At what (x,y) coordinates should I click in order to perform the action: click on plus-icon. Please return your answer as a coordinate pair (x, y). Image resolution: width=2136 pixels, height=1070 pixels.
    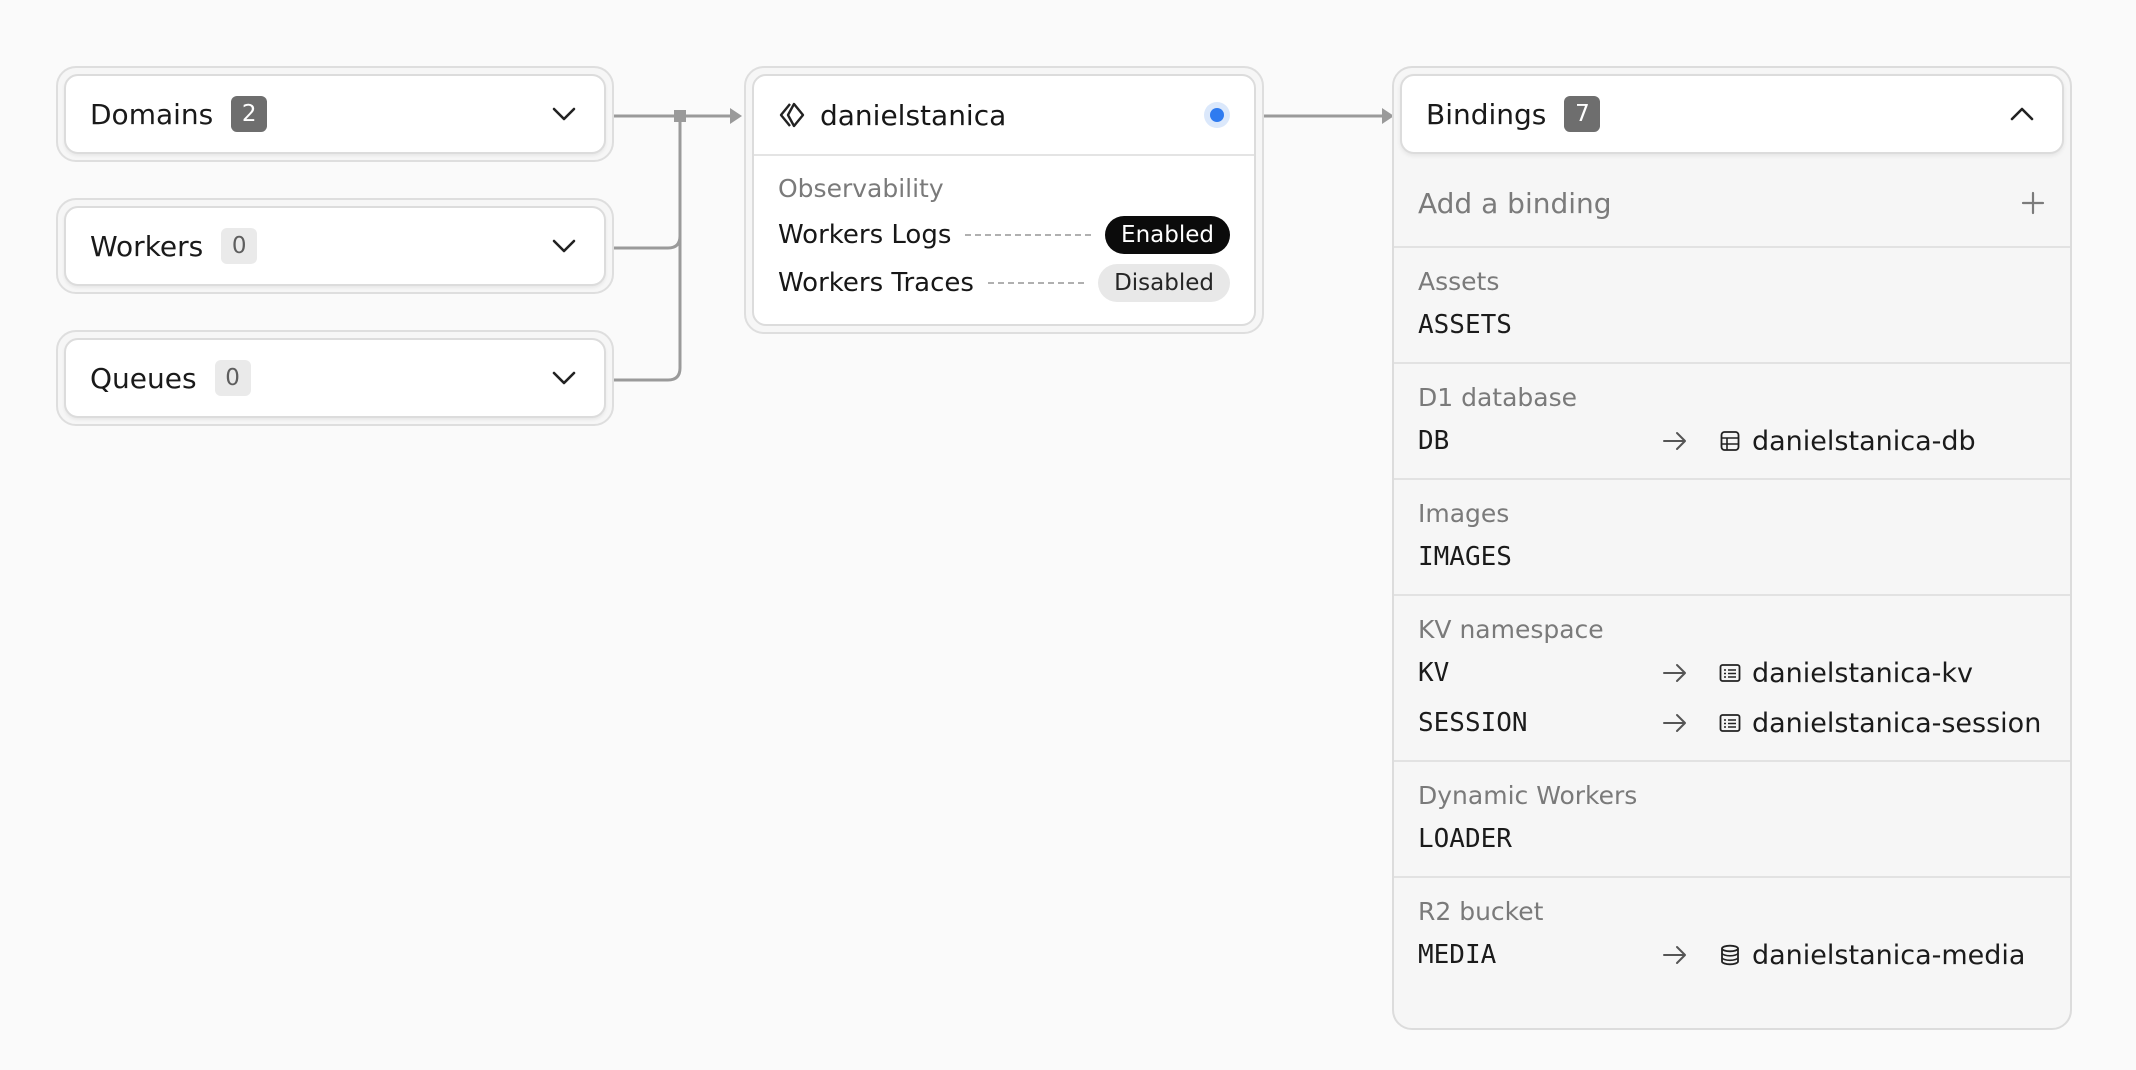
    Looking at the image, I should click on (2033, 203).